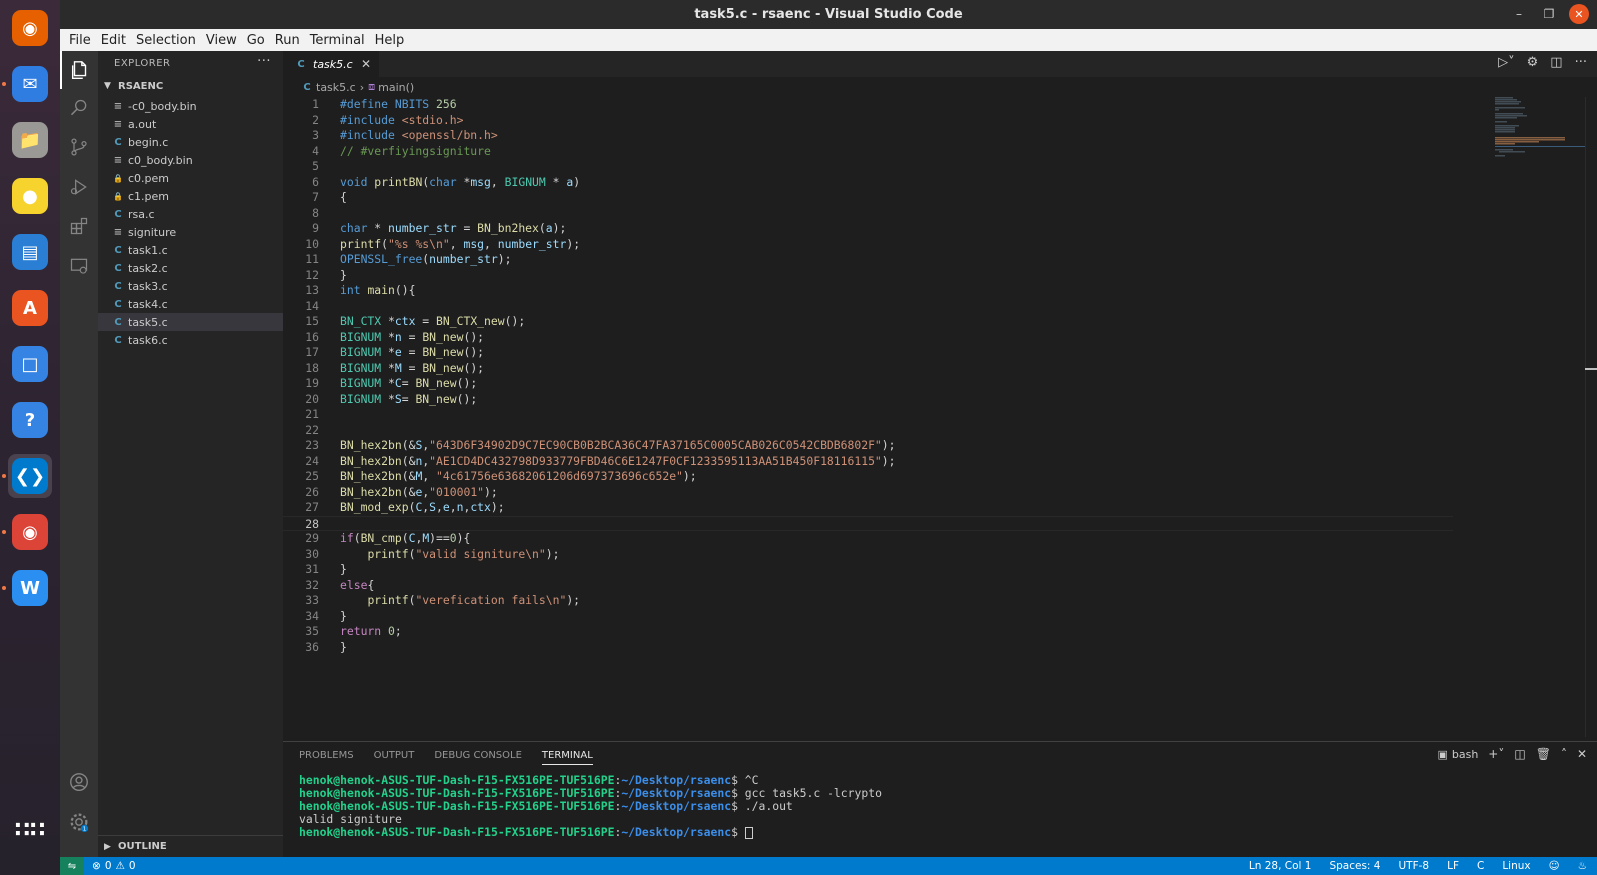  What do you see at coordinates (79, 822) in the screenshot?
I see `manage-gear-icon: 1` at bounding box center [79, 822].